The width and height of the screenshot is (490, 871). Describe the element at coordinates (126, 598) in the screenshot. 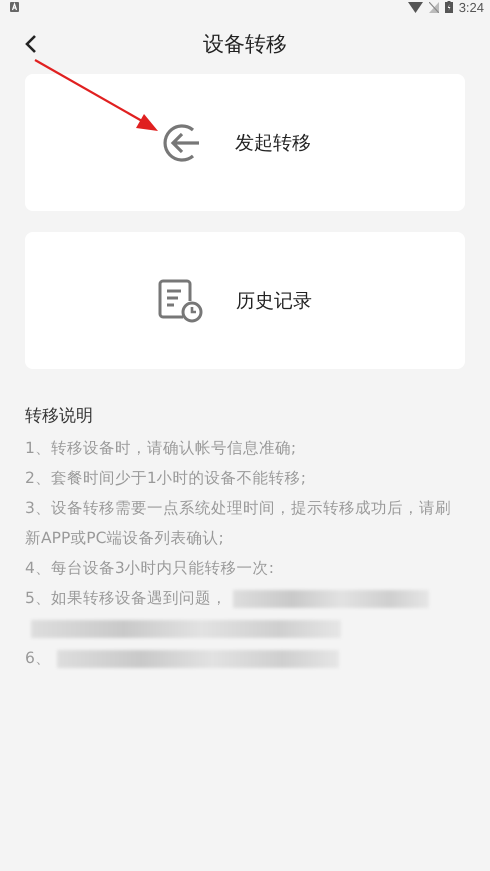

I see `note-text: 5、如果转移设备遇到问题，` at that location.